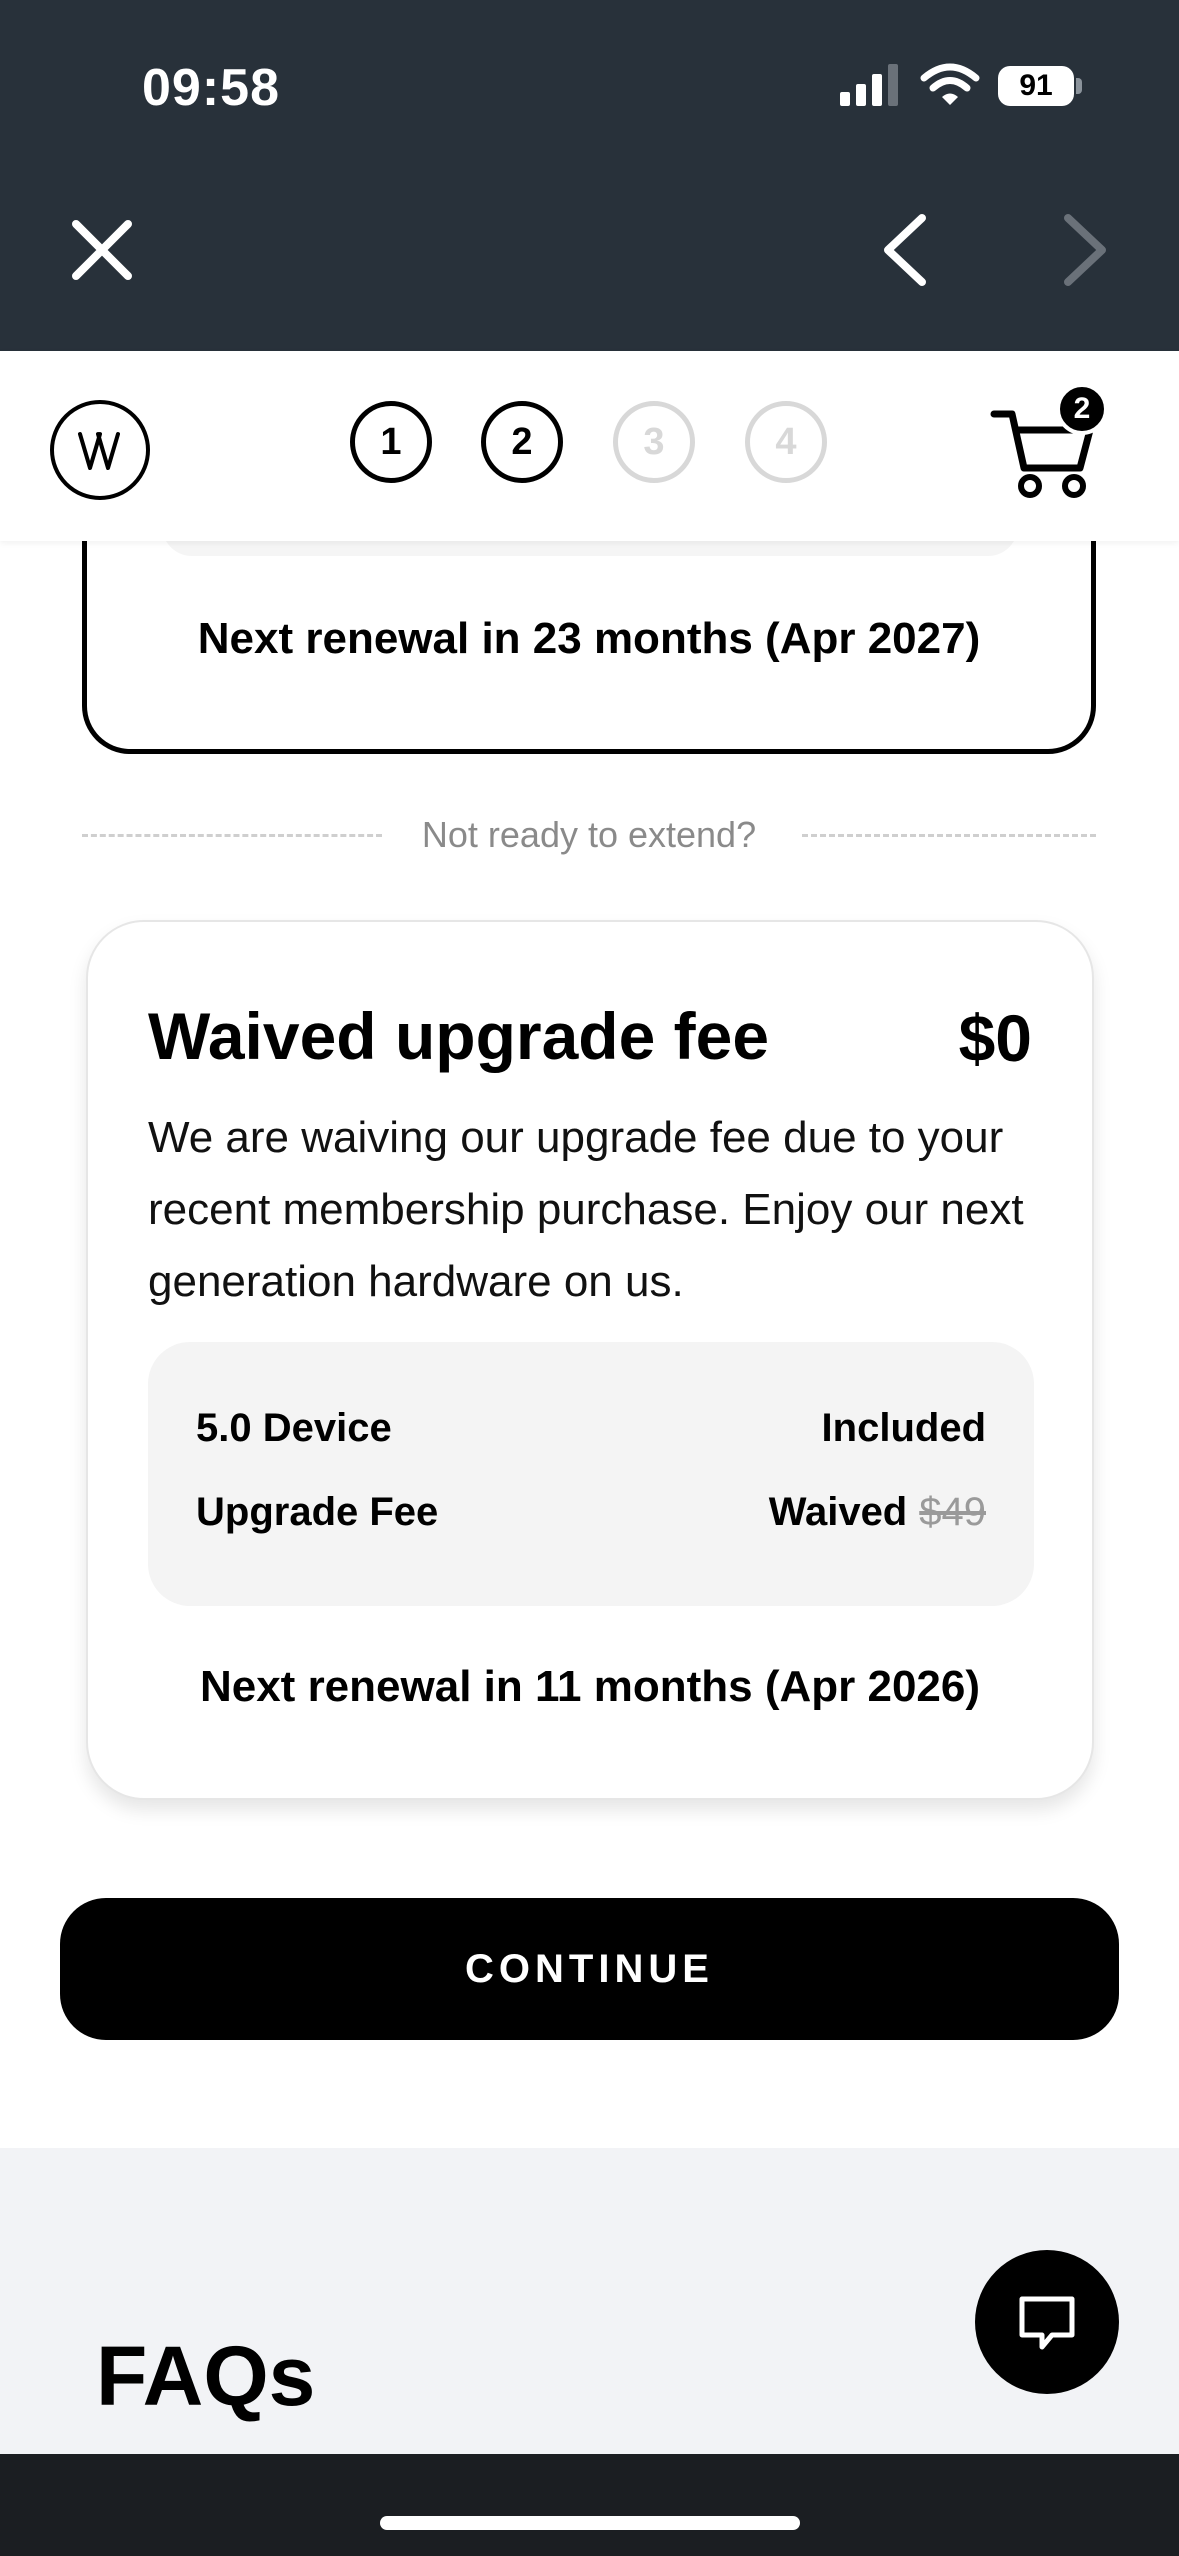 The width and height of the screenshot is (1179, 2556). What do you see at coordinates (1036, 86) in the screenshot?
I see `battery-indicator: 91` at bounding box center [1036, 86].